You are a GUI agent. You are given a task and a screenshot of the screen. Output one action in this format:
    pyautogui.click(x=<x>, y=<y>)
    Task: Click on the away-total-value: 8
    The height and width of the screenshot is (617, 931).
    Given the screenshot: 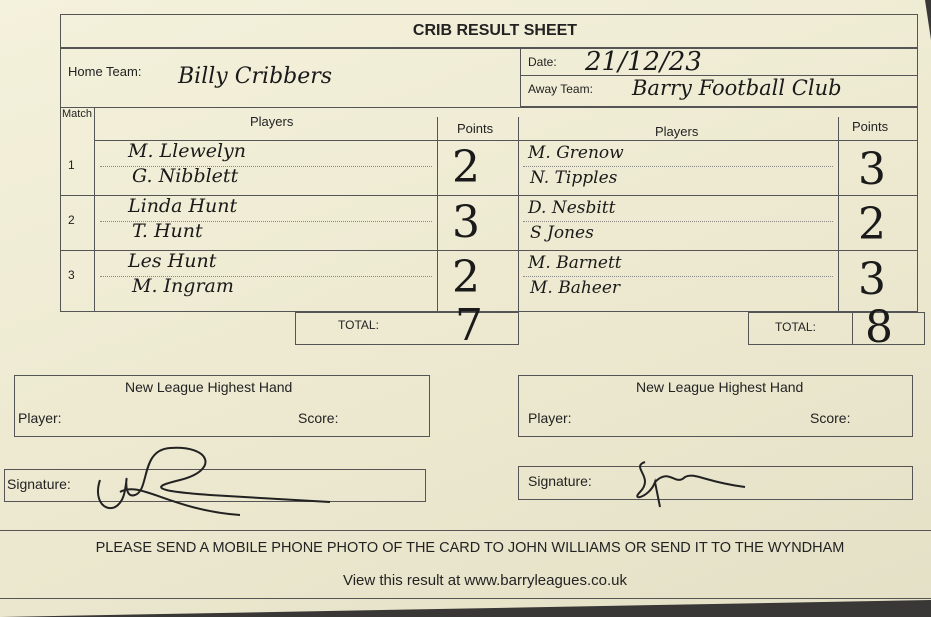 What is the action you would take?
    pyautogui.click(x=879, y=327)
    